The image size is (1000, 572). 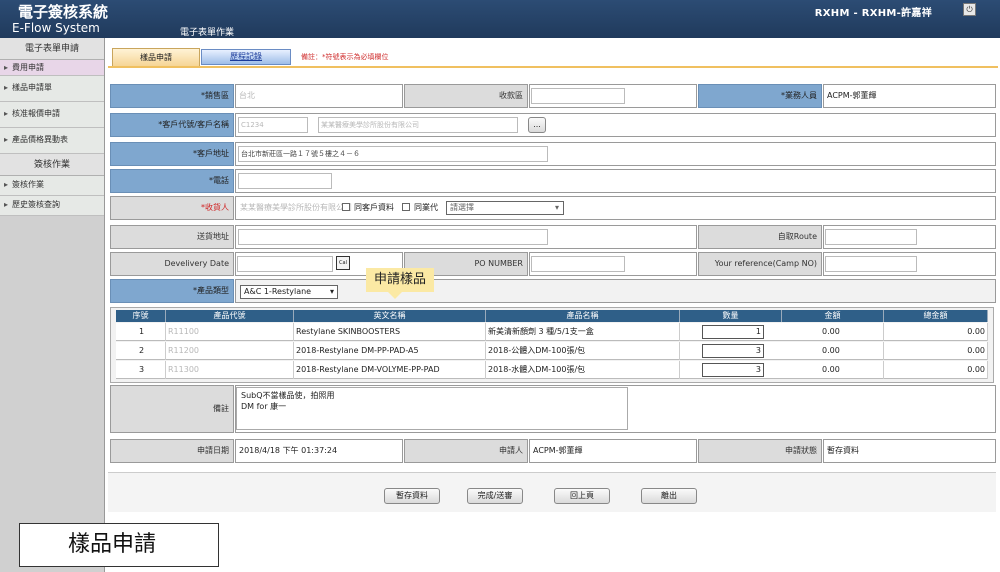 What do you see at coordinates (215, 95) in the screenshot?
I see `office-label-text: *銷售區` at bounding box center [215, 95].